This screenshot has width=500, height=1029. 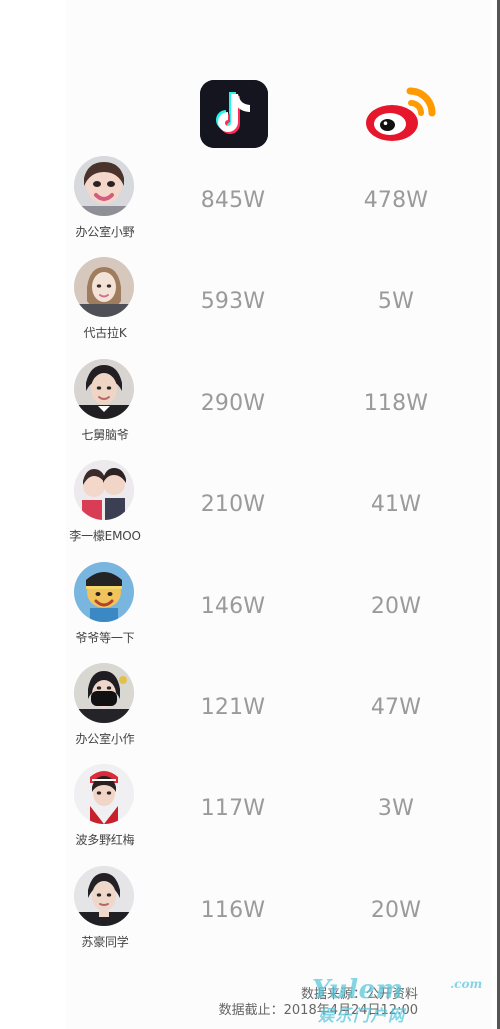 What do you see at coordinates (402, 114) in the screenshot?
I see `weibo-icon` at bounding box center [402, 114].